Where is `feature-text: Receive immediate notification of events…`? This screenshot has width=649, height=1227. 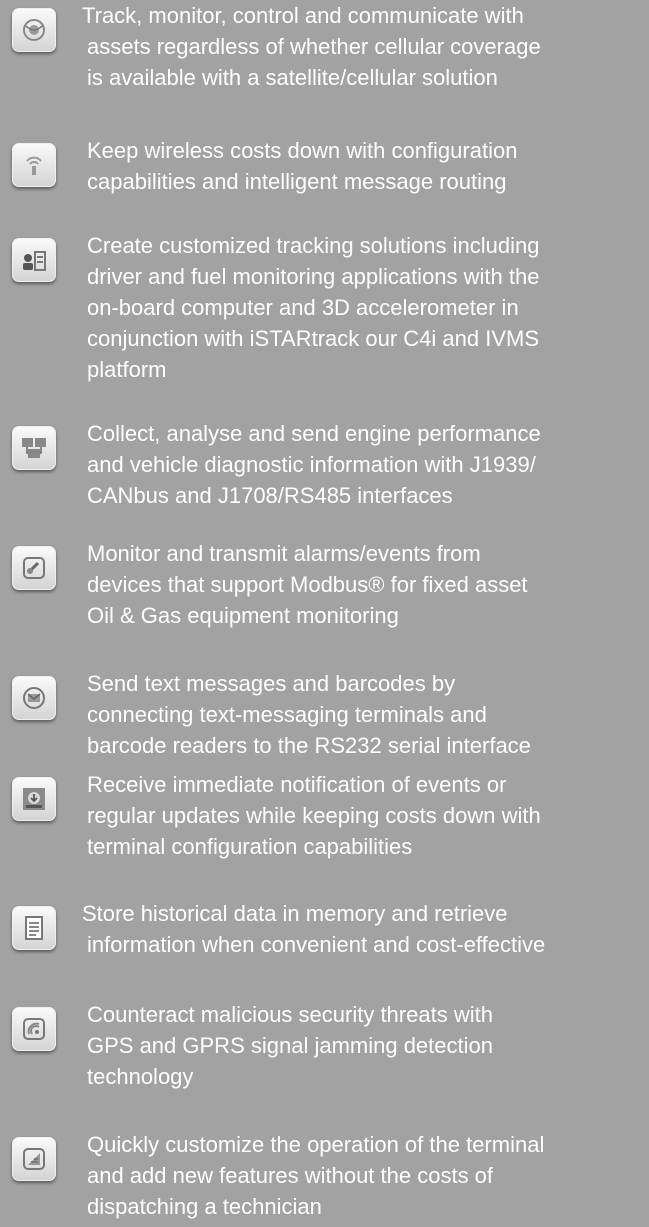 feature-text: Receive immediate notification of events… is located at coordinates (362, 815).